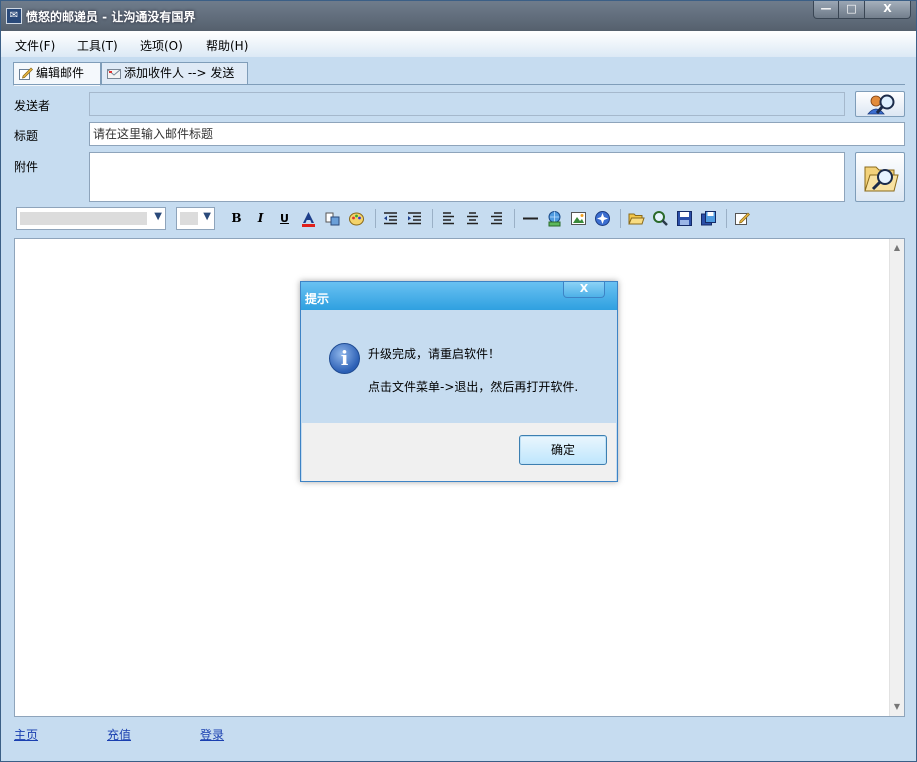 This screenshot has height=762, width=917. What do you see at coordinates (32, 106) in the screenshot?
I see `sender-label: 发送者` at bounding box center [32, 106].